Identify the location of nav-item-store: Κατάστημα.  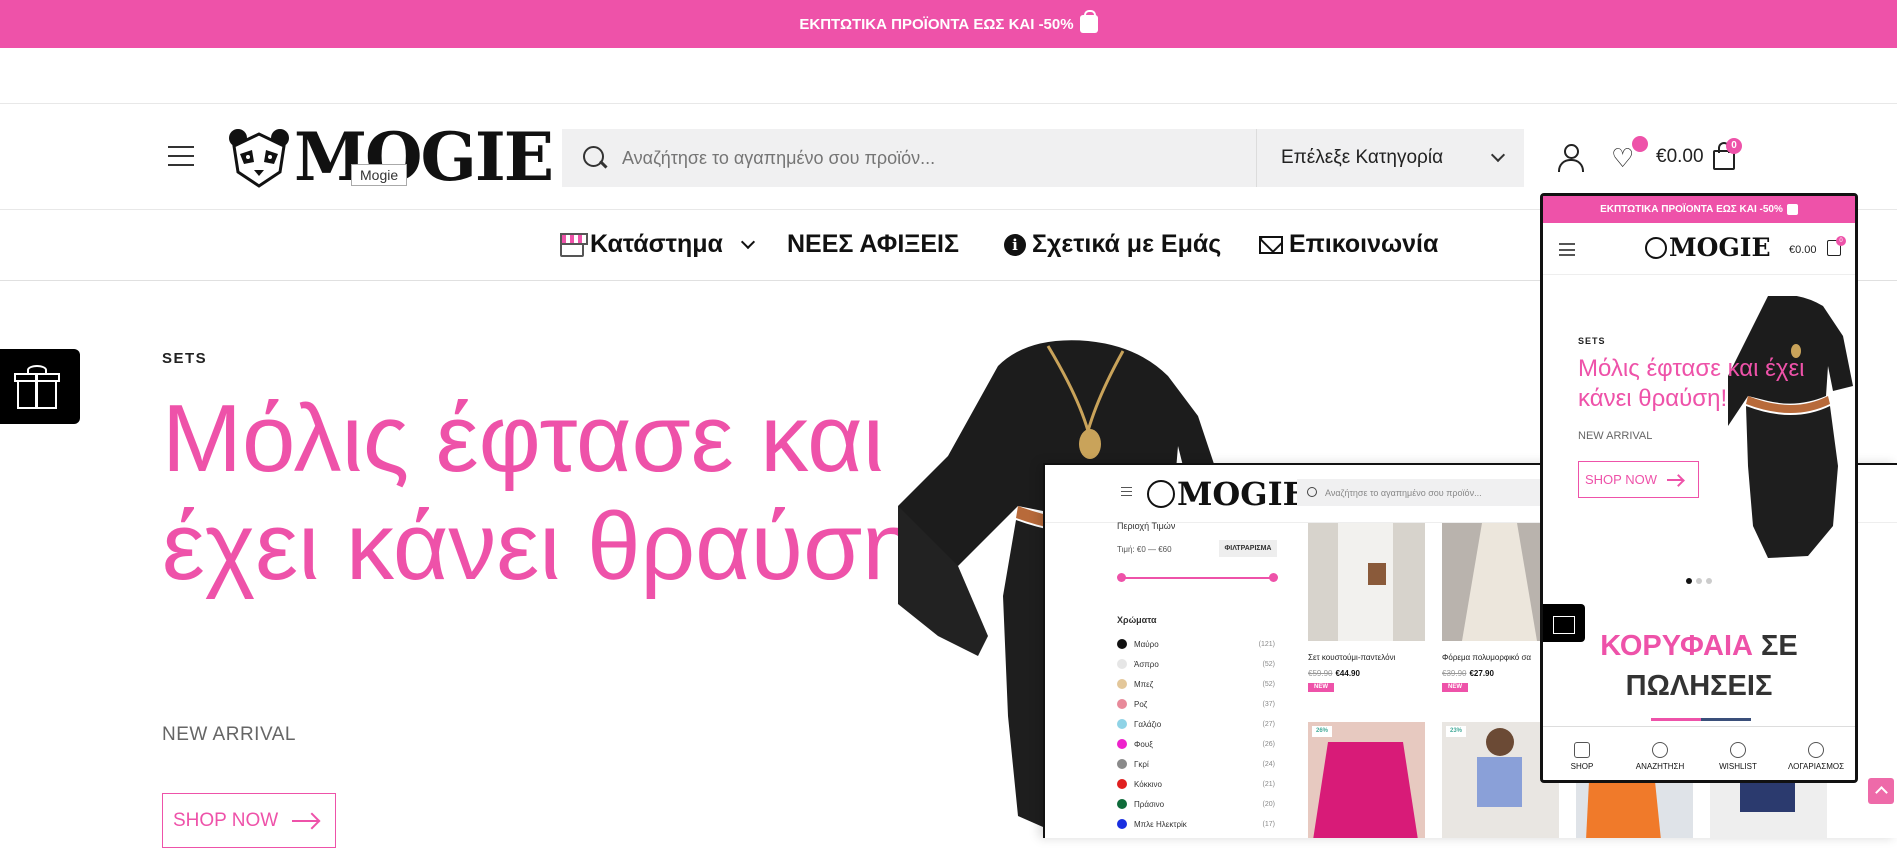
(657, 244).